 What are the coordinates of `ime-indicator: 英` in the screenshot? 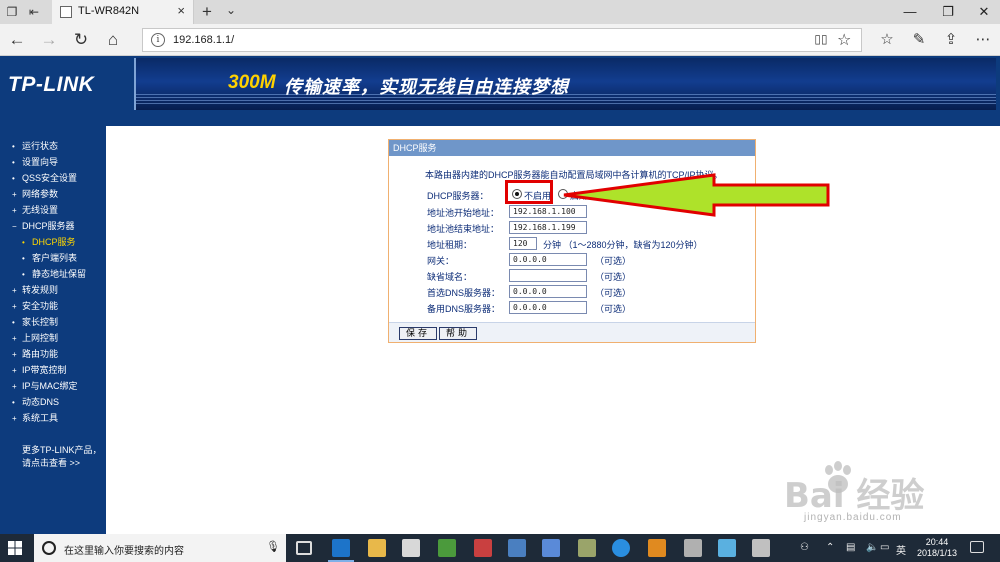 It's located at (901, 549).